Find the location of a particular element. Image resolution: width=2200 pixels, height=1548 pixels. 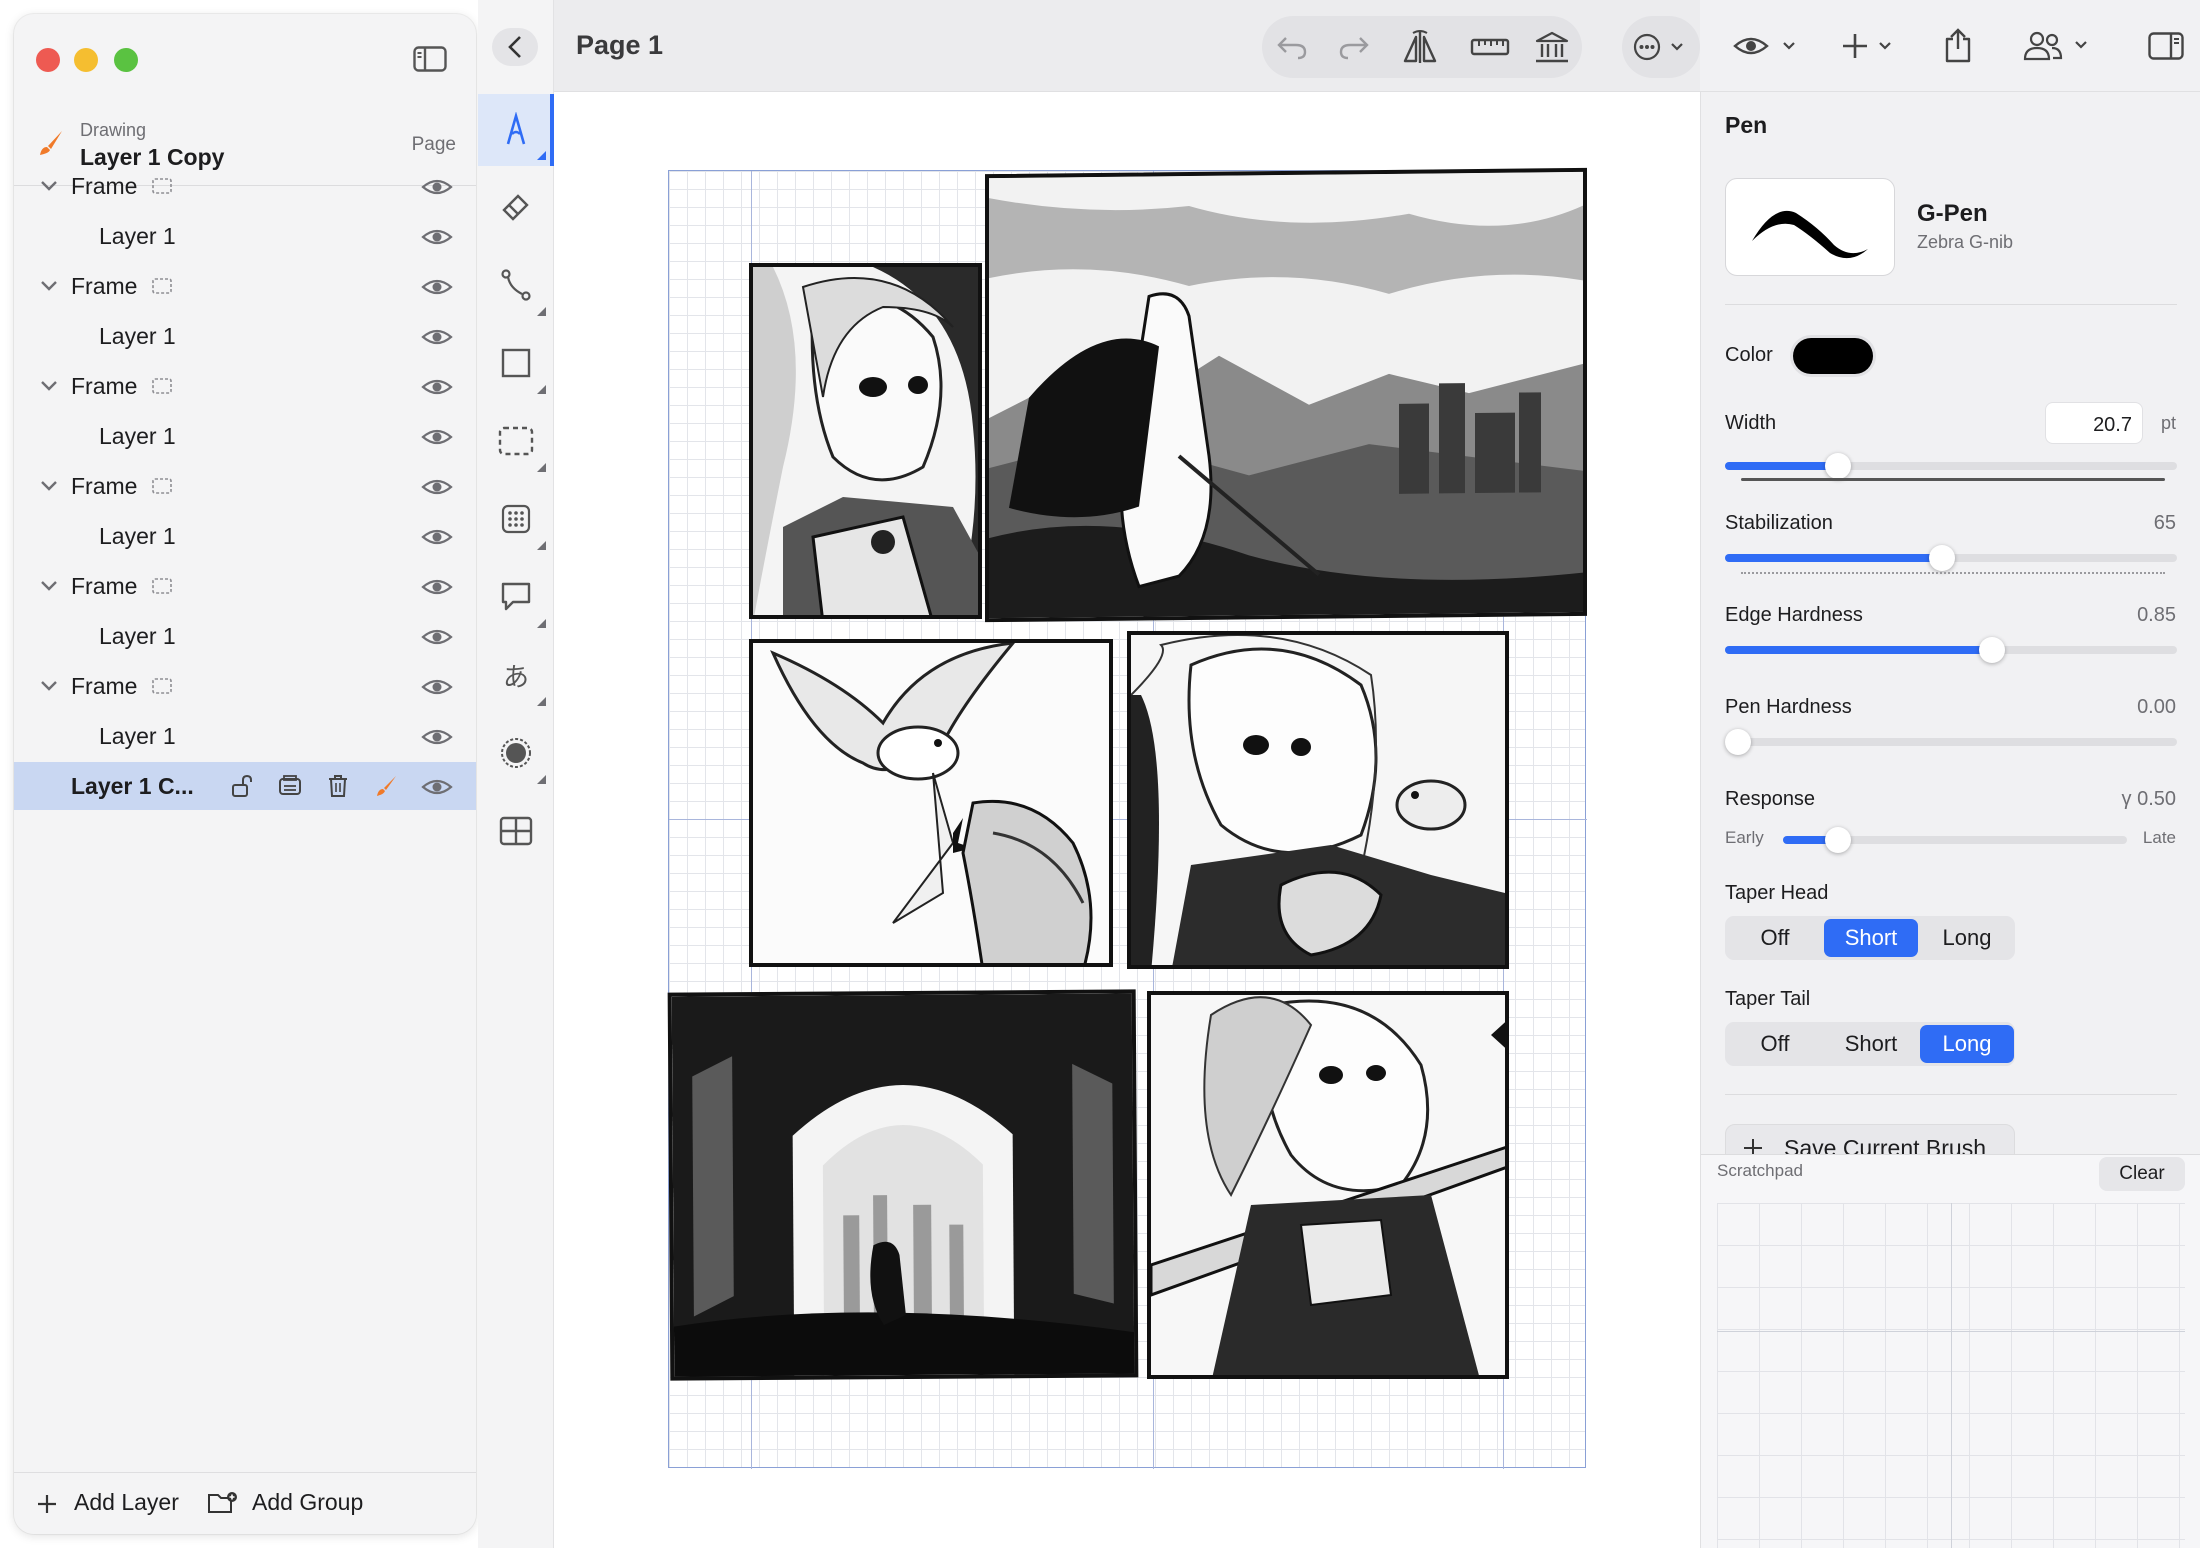

taper-tail-option-short: Short is located at coordinates (1871, 1044).